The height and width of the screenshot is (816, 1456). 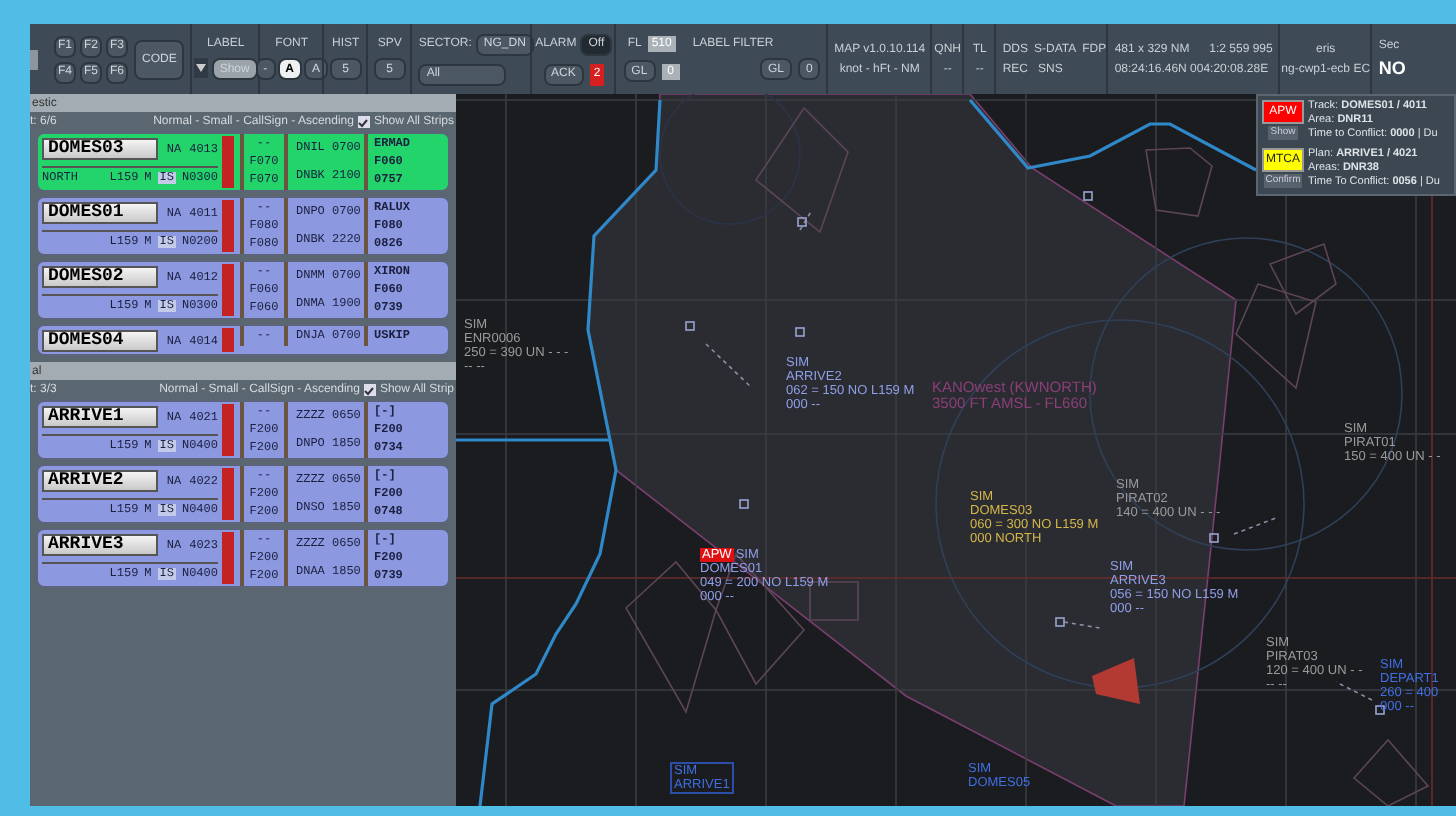 I want to click on callsign-button: DOMES03, so click(x=100, y=149).